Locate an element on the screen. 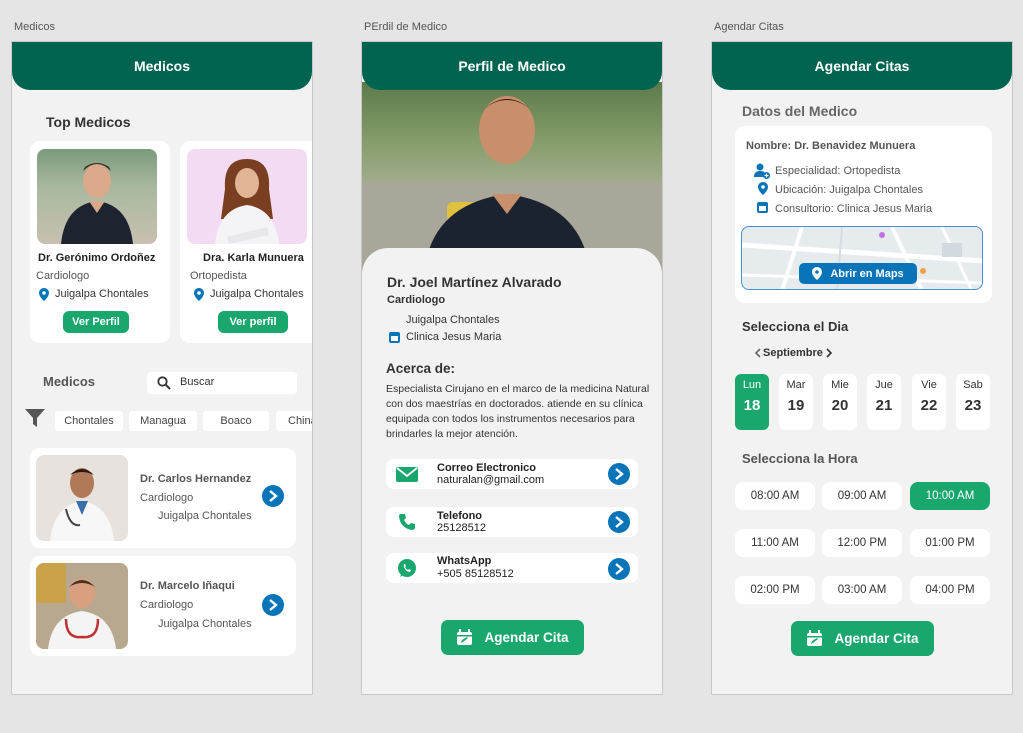 Image resolution: width=1023 pixels, height=733 pixels. page-title: Medicos is located at coordinates (161, 66).